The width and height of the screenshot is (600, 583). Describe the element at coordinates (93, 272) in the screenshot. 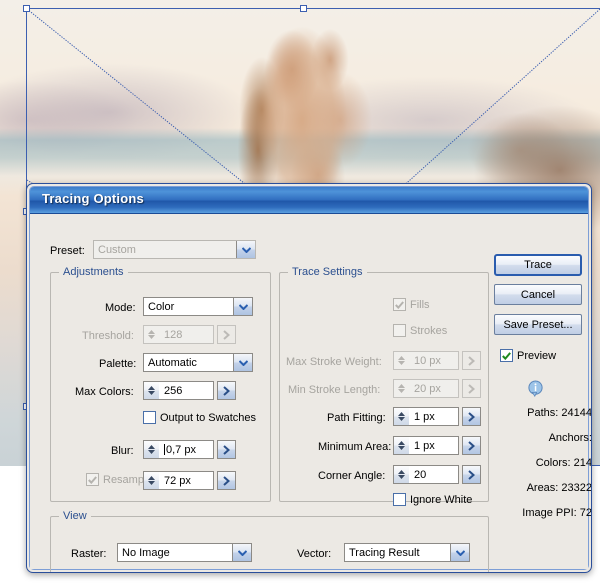

I see `adjustments-legend: Adjustments` at that location.